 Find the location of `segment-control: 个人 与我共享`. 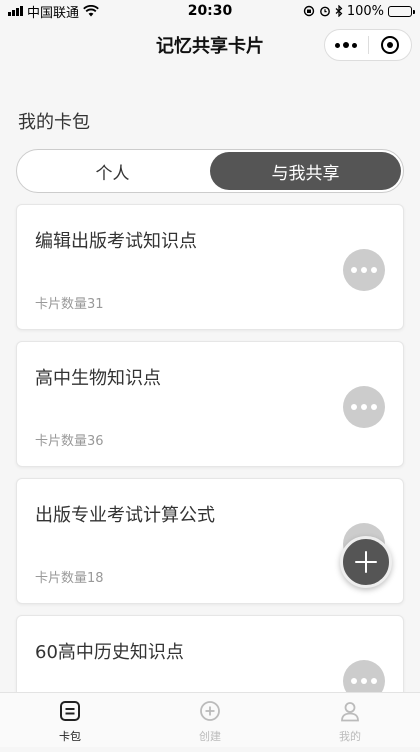

segment-control: 个人 与我共享 is located at coordinates (210, 171).